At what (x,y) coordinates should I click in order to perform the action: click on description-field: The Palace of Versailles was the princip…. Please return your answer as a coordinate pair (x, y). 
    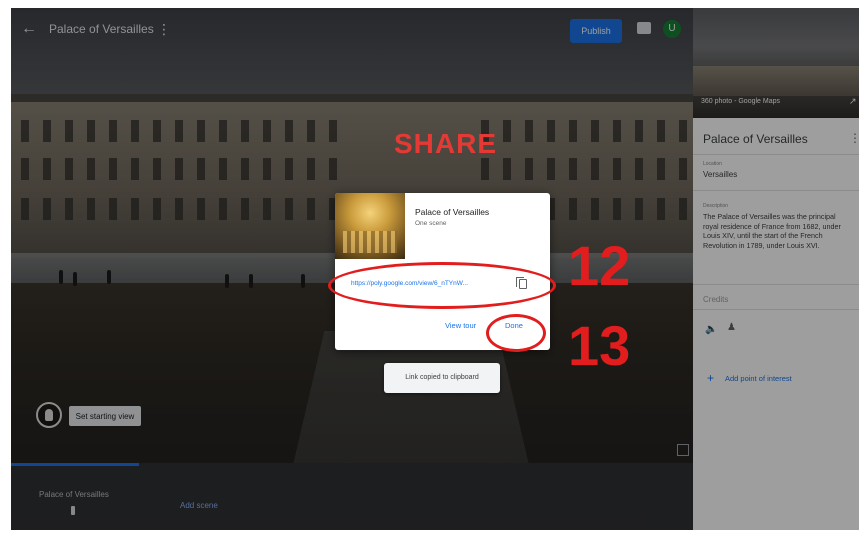
    Looking at the image, I should click on (777, 231).